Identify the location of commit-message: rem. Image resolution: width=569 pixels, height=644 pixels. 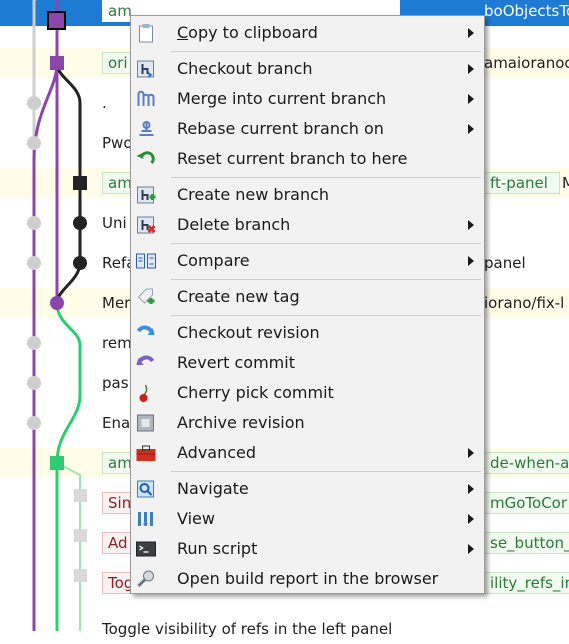
(117, 343).